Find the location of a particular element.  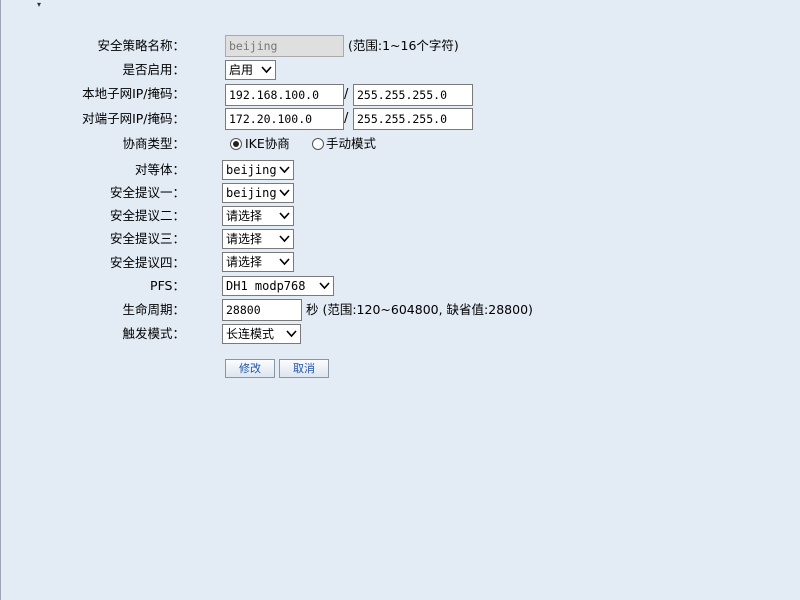

local-ip-input is located at coordinates (284, 95).